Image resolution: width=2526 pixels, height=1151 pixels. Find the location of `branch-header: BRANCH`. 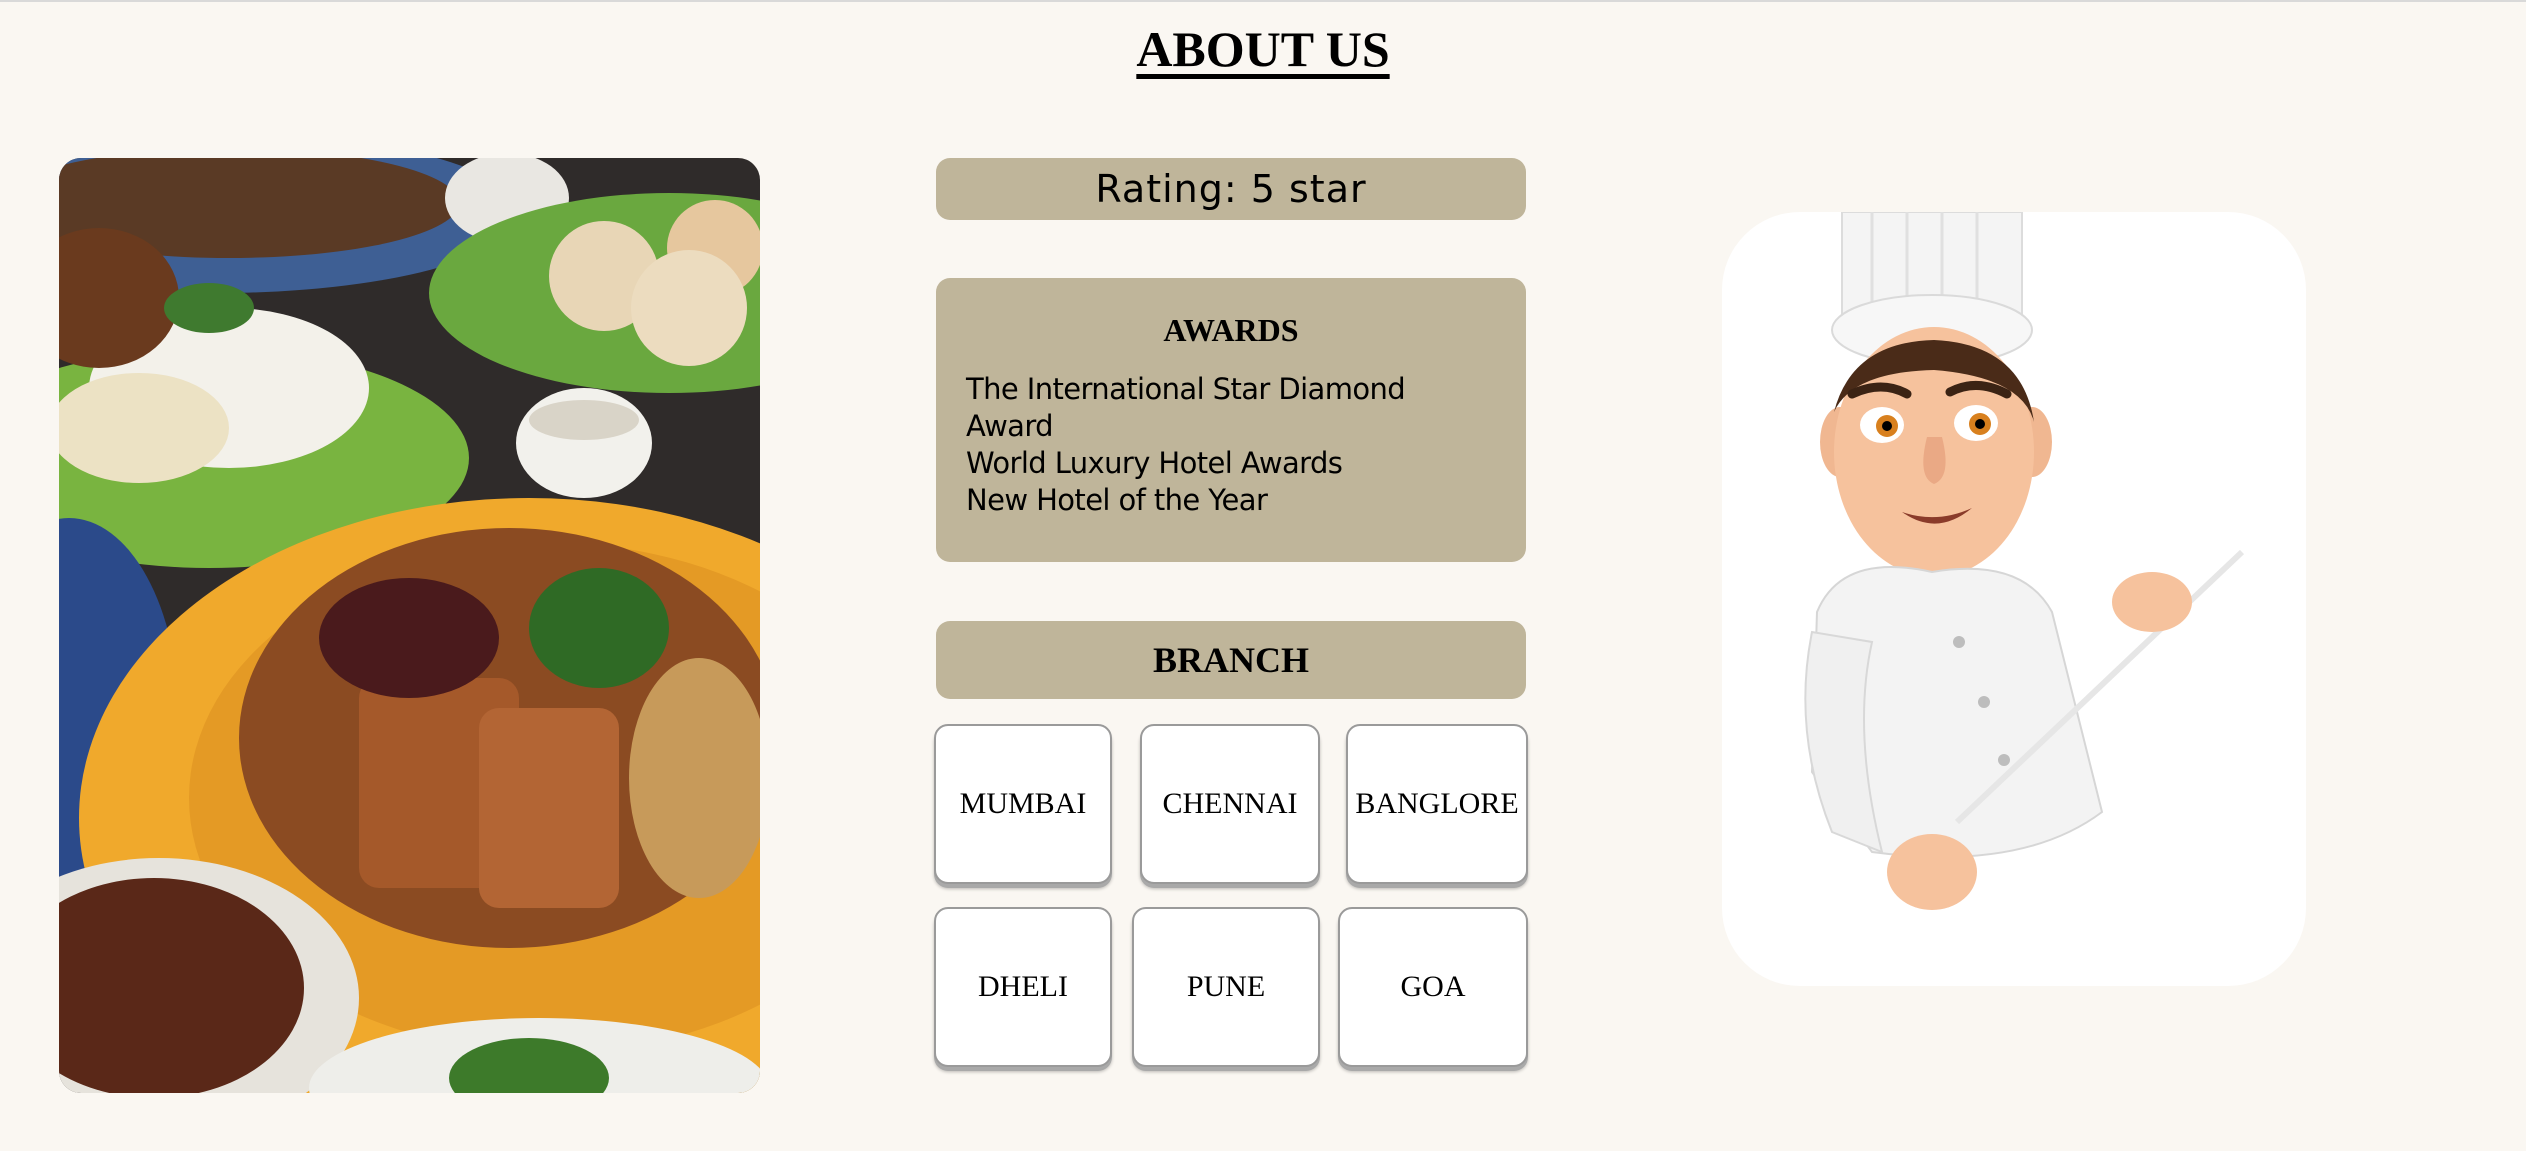

branch-header: BRANCH is located at coordinates (1231, 660).